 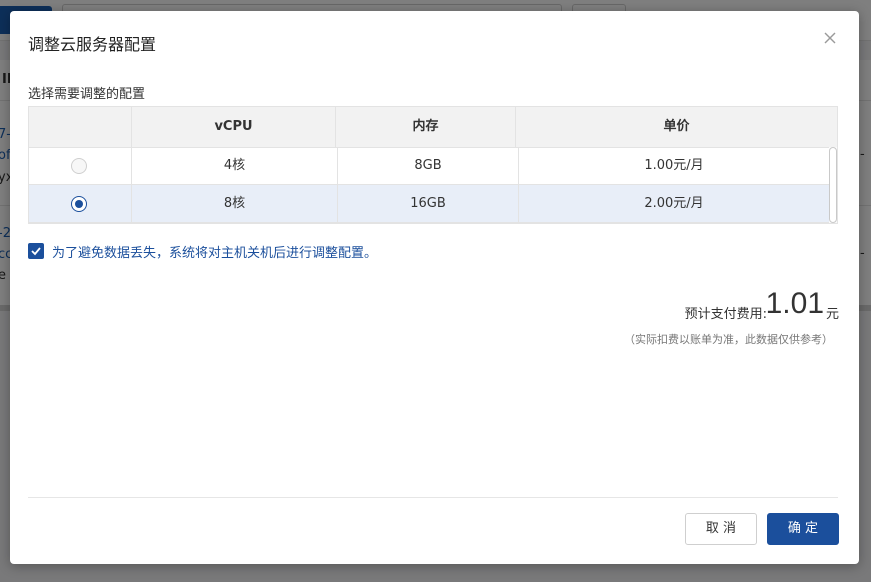 I want to click on price-cell: 1.00元/月, so click(x=673, y=166).